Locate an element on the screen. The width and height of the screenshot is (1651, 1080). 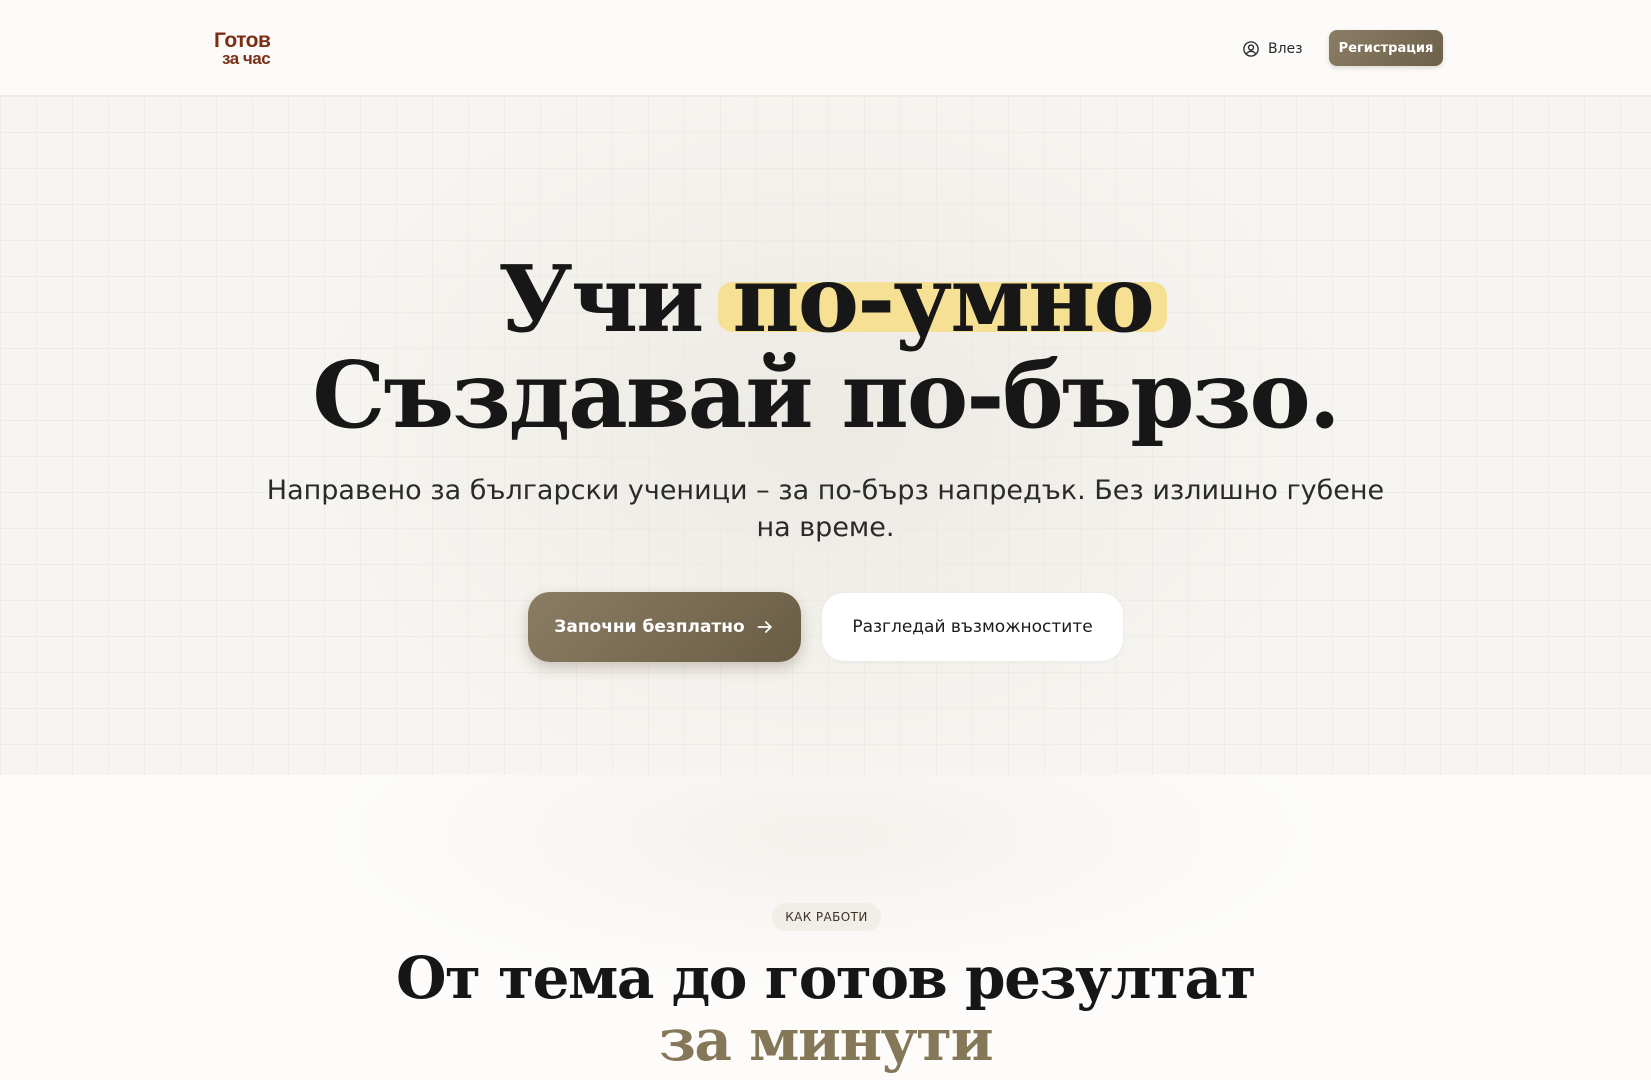
section-title-line2: за минути is located at coordinates (826, 1040).